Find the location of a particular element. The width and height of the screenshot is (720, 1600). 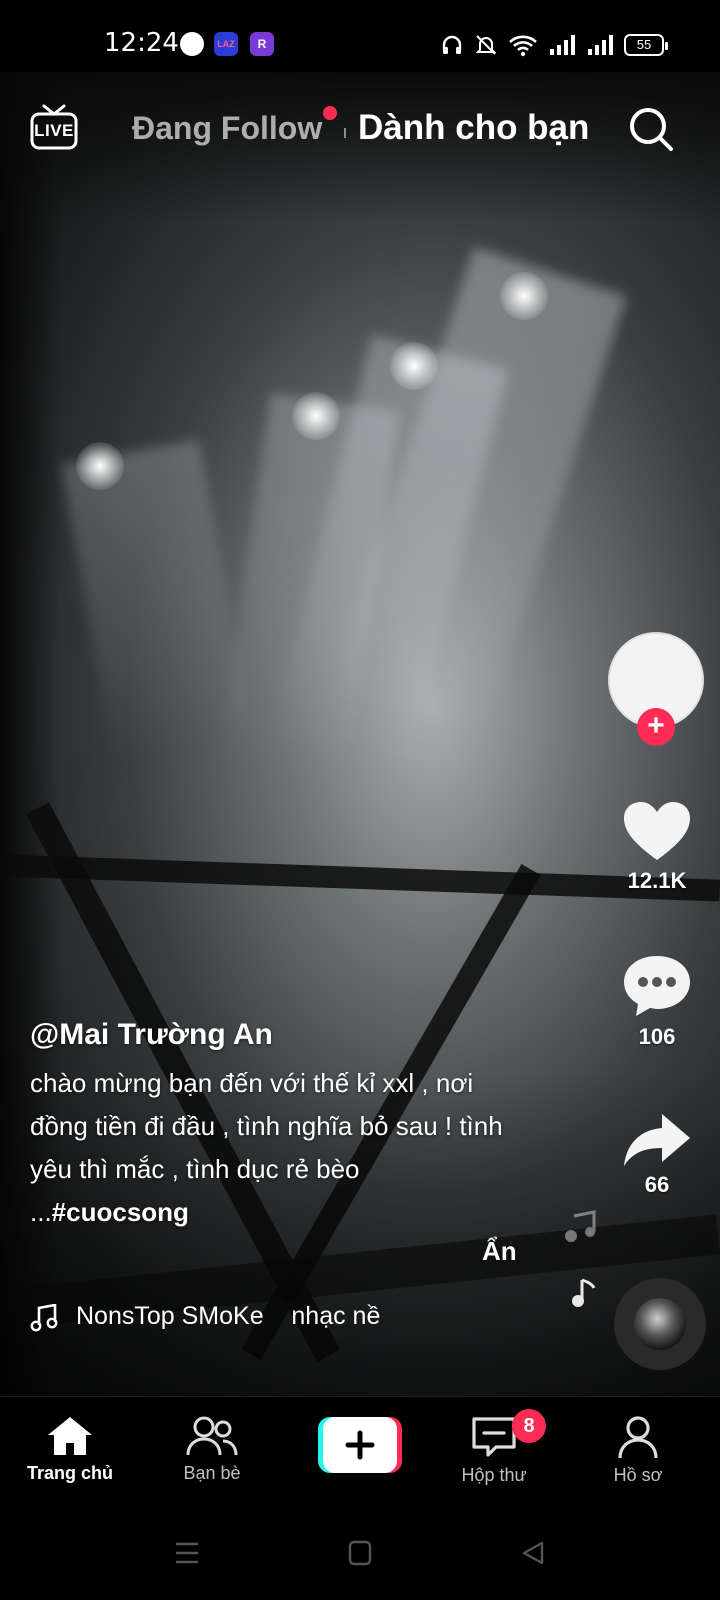

battery-icon: 55 is located at coordinates (646, 45).